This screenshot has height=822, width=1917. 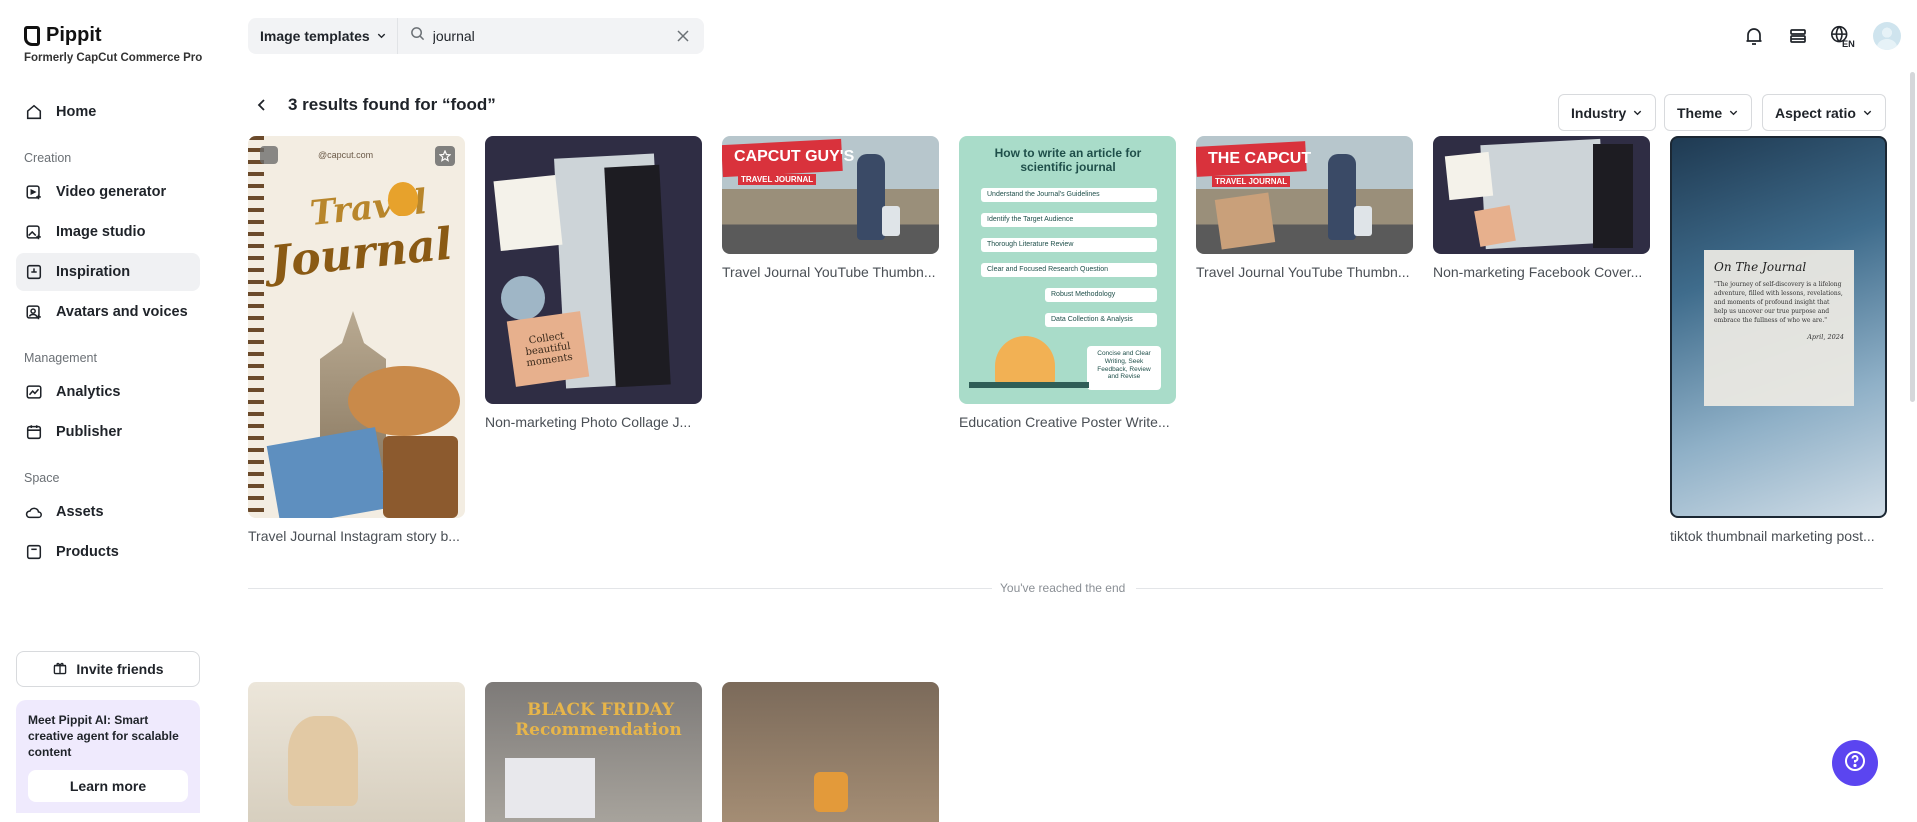 What do you see at coordinates (48, 158) in the screenshot?
I see `section-label-creation: Creation` at bounding box center [48, 158].